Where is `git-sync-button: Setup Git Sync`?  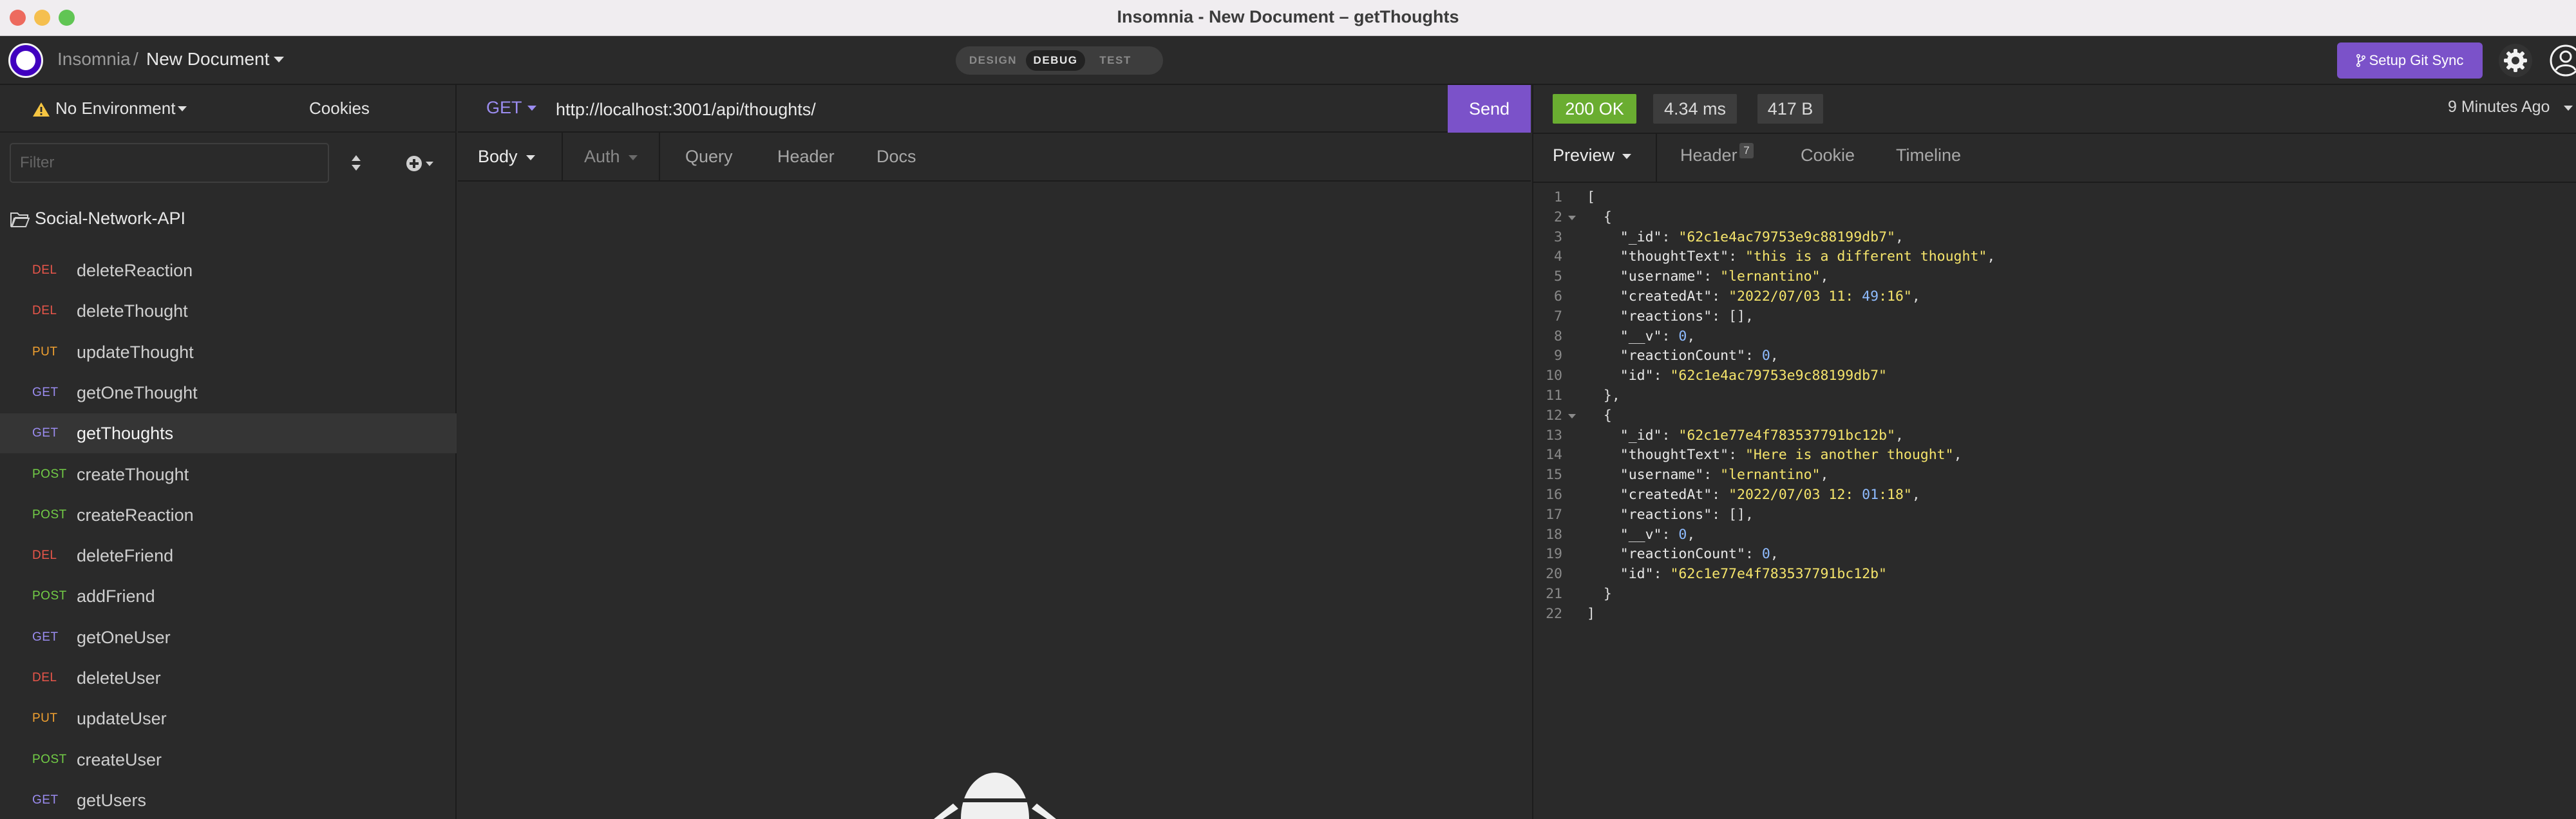 git-sync-button: Setup Git Sync is located at coordinates (2410, 61).